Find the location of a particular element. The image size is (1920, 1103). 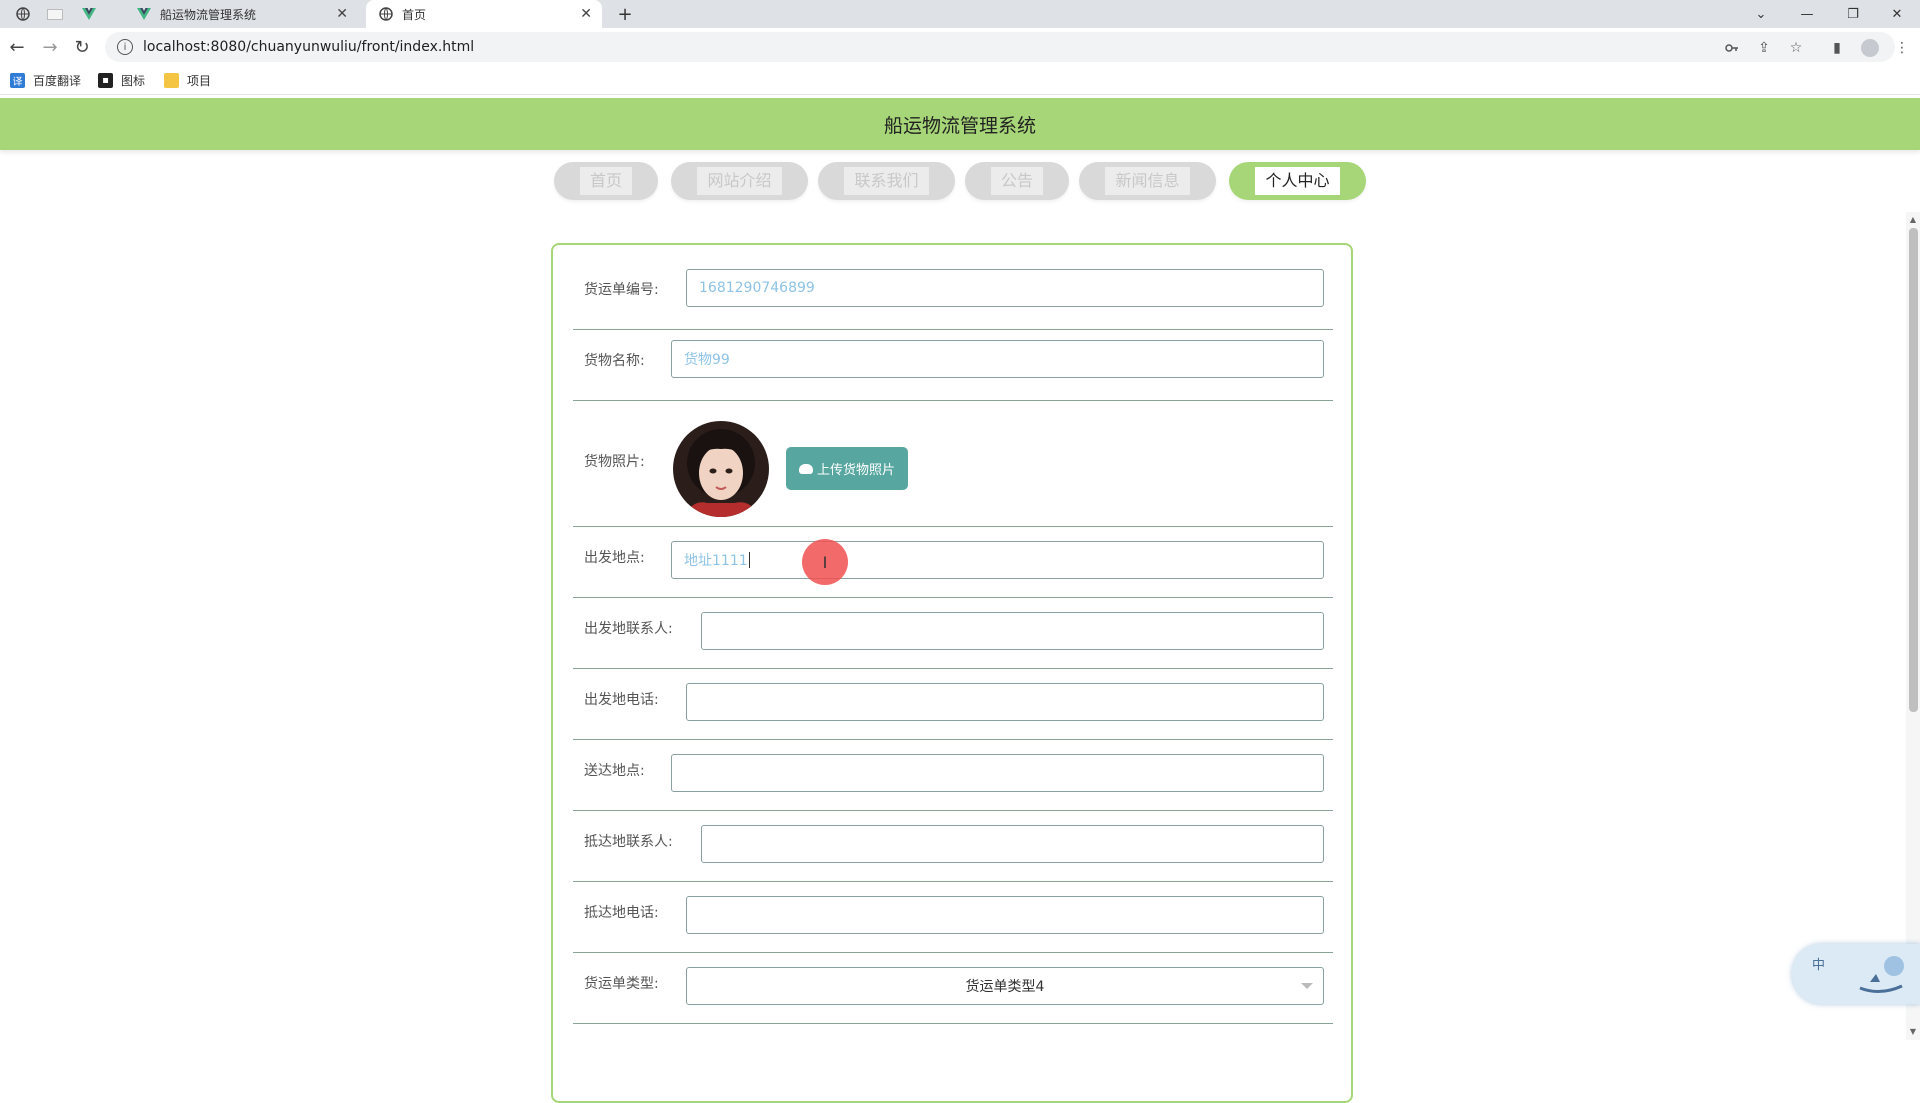

folder-icon is located at coordinates (171, 80).